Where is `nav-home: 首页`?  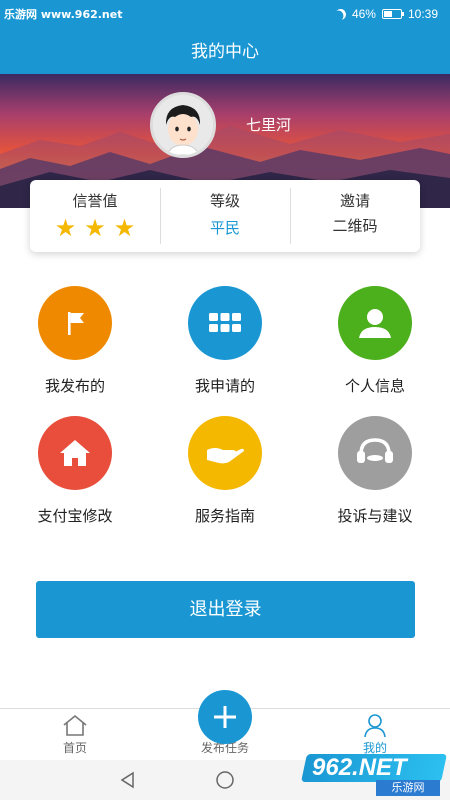
nav-home: 首页 is located at coordinates (75, 732).